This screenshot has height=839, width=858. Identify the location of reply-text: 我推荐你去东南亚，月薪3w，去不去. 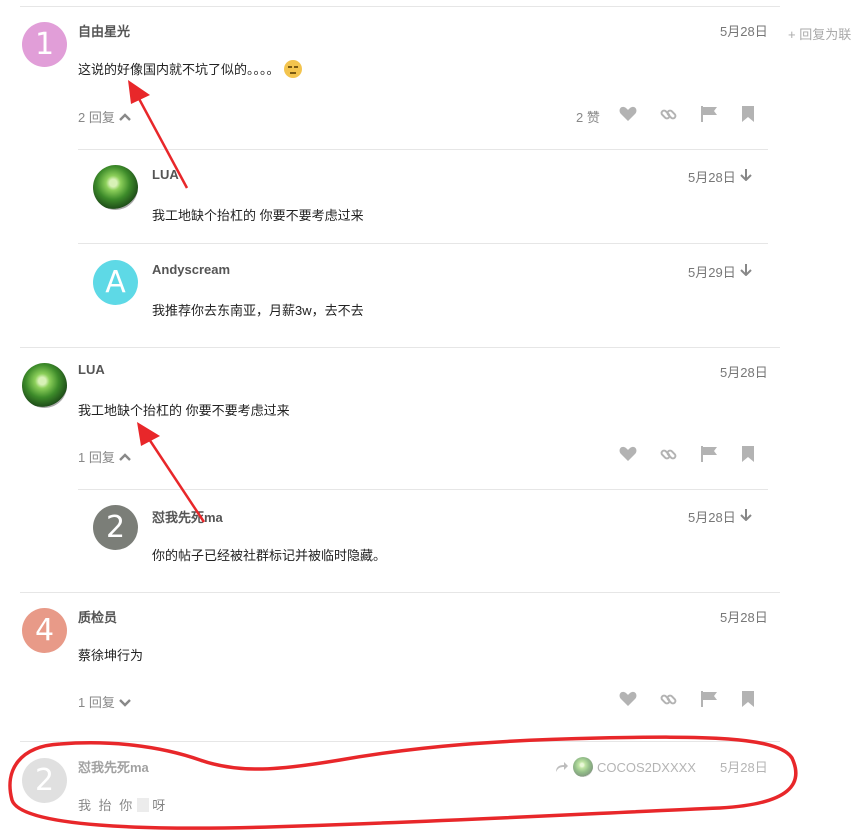
(258, 310).